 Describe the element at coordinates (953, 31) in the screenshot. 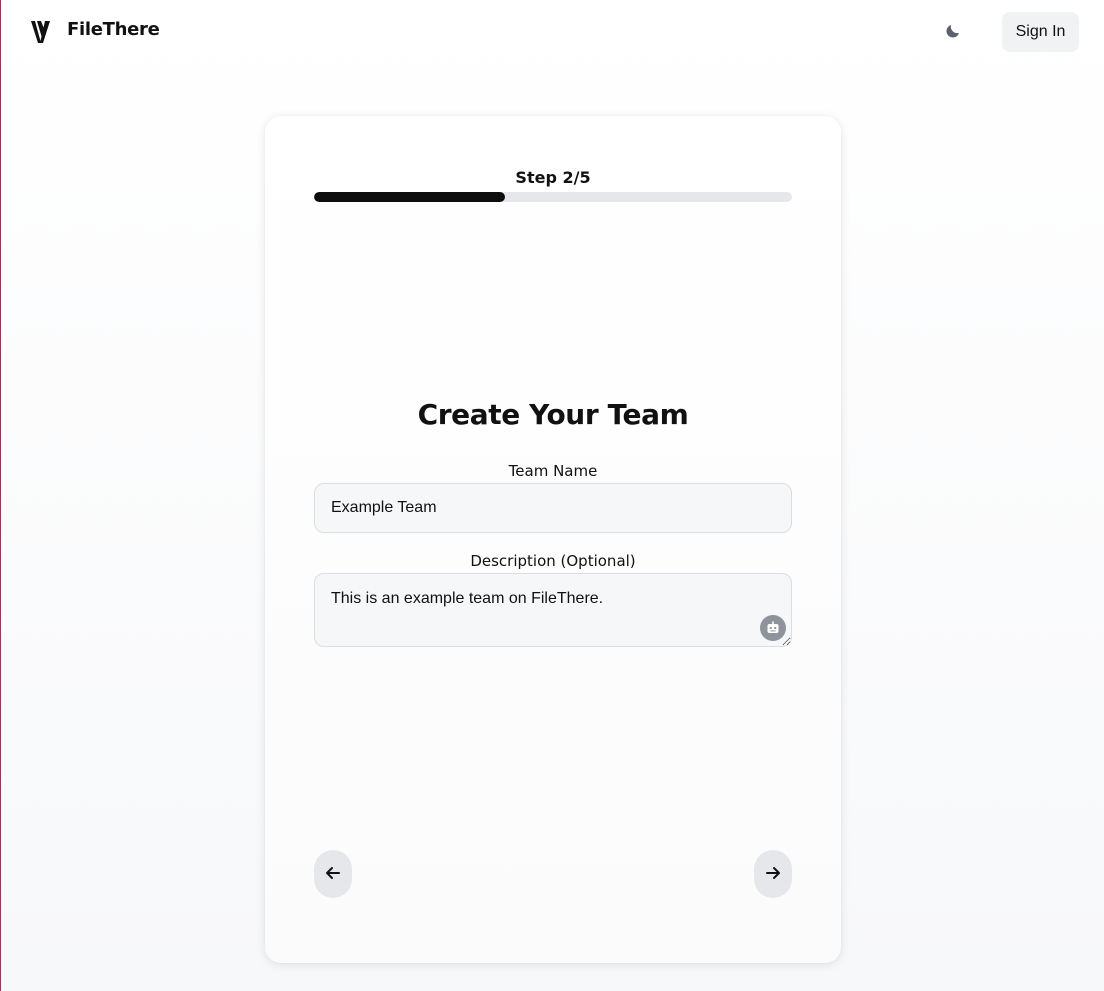

I see `moon-icon` at that location.